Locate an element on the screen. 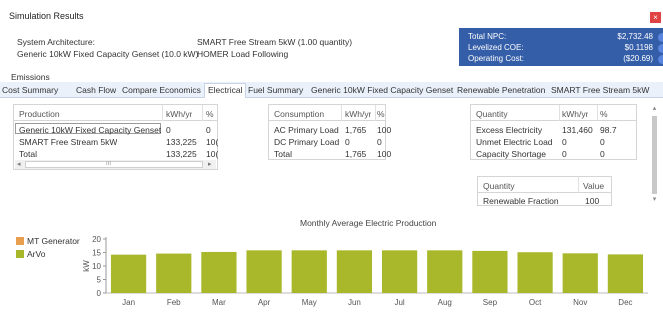 This screenshot has height=312, width=663. tab-compare-economics: Compare Economics is located at coordinates (161, 90).